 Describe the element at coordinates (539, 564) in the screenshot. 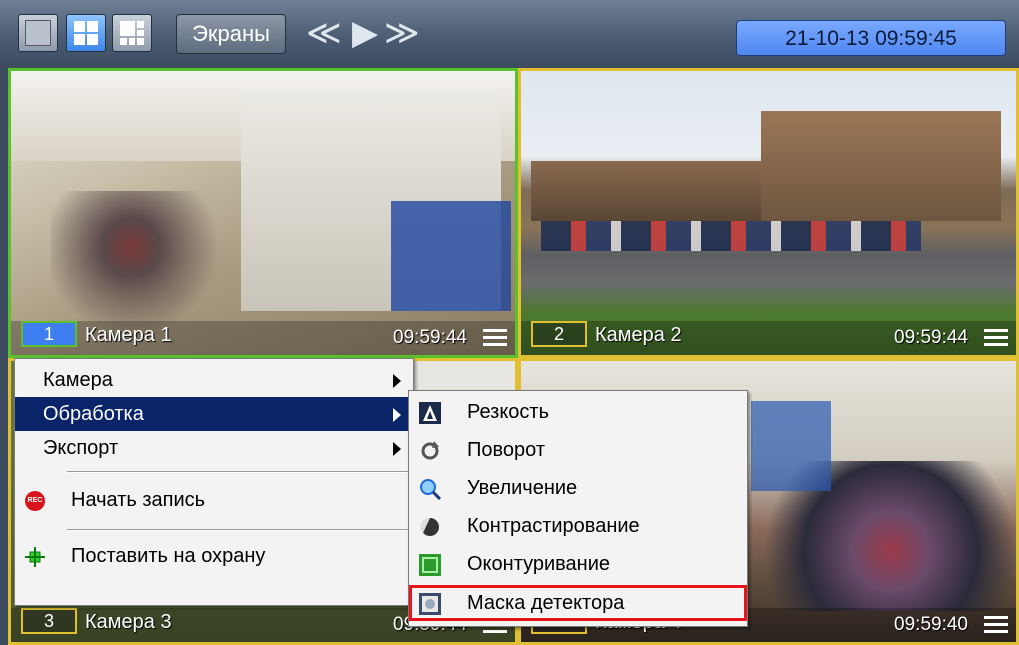

I see `submenu-item-label: Оконтуривание` at that location.